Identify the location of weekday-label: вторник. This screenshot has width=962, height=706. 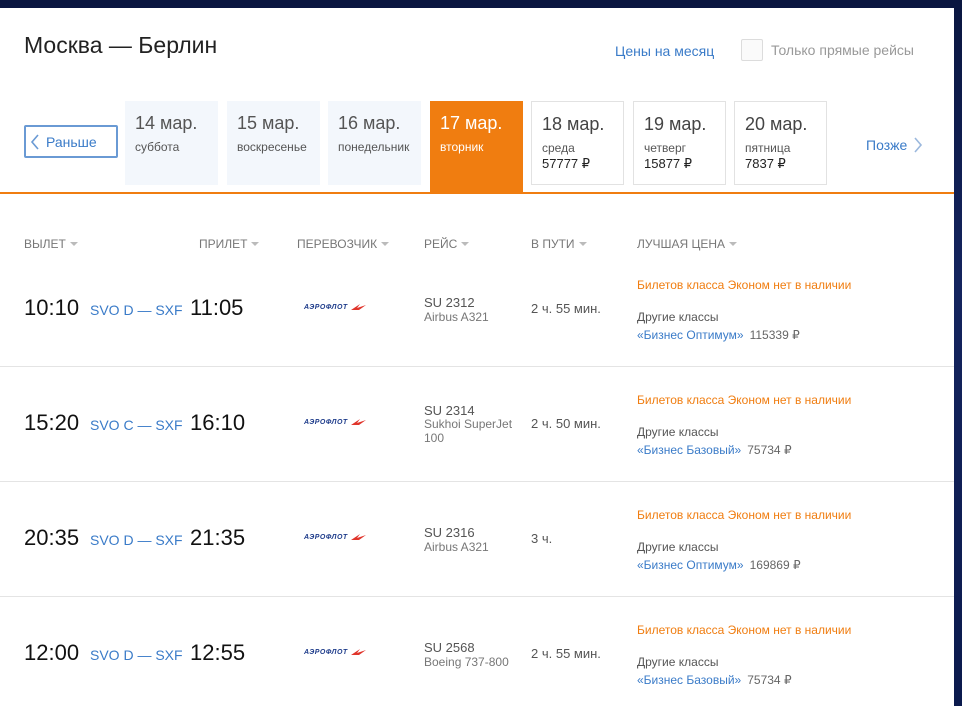
(462, 147).